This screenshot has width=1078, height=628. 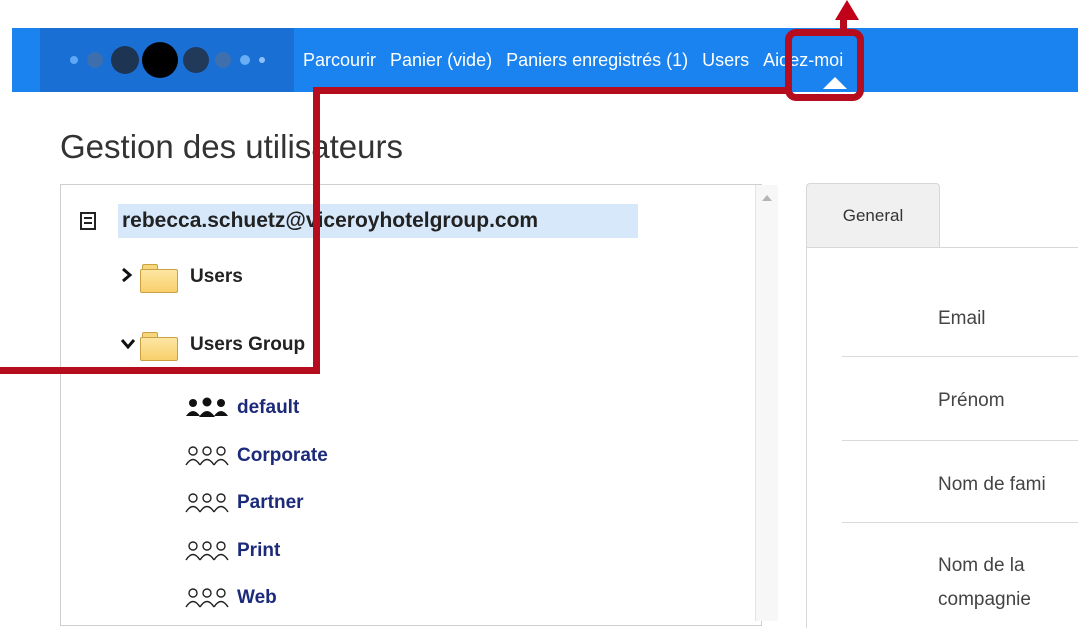 I want to click on tree-root-label: rebecca.schuetz@viceroyhotelgroup.com, so click(x=378, y=221).